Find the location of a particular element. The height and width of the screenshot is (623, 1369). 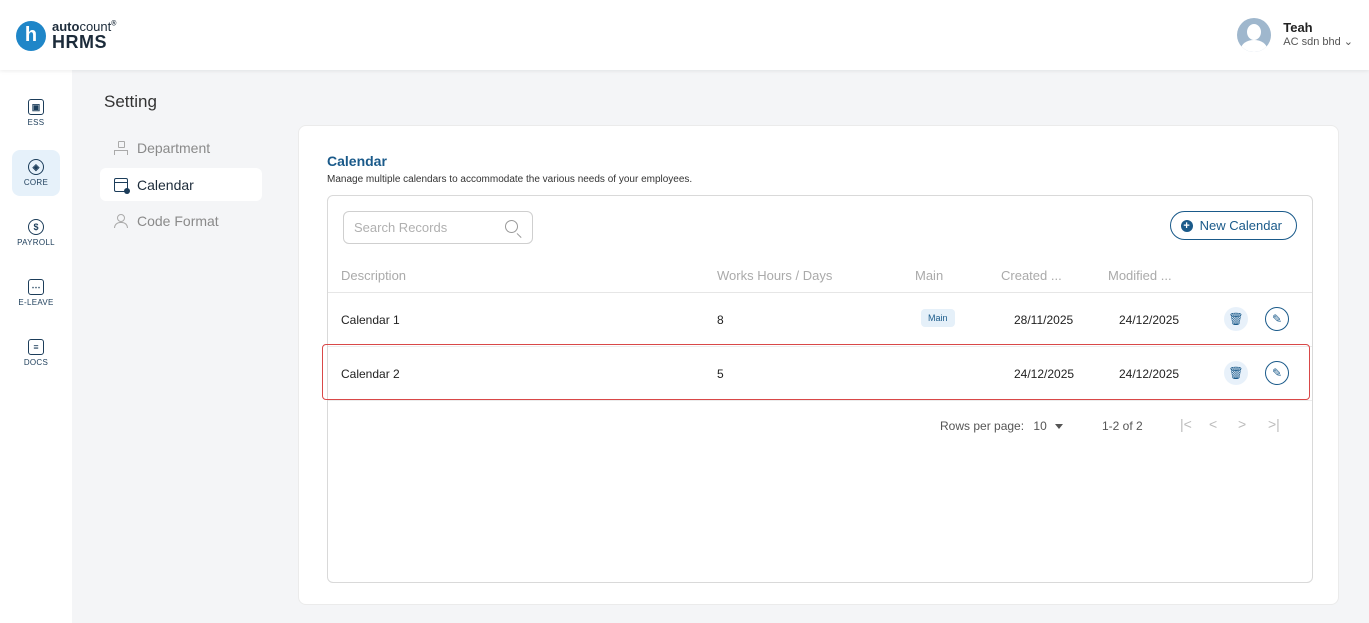

brand-mark: ® is located at coordinates (114, 24).